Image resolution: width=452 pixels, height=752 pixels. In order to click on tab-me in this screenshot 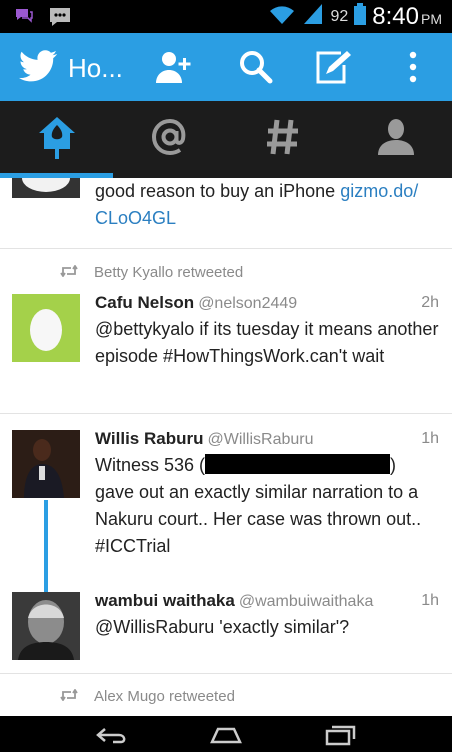, I will do `click(395, 139)`.